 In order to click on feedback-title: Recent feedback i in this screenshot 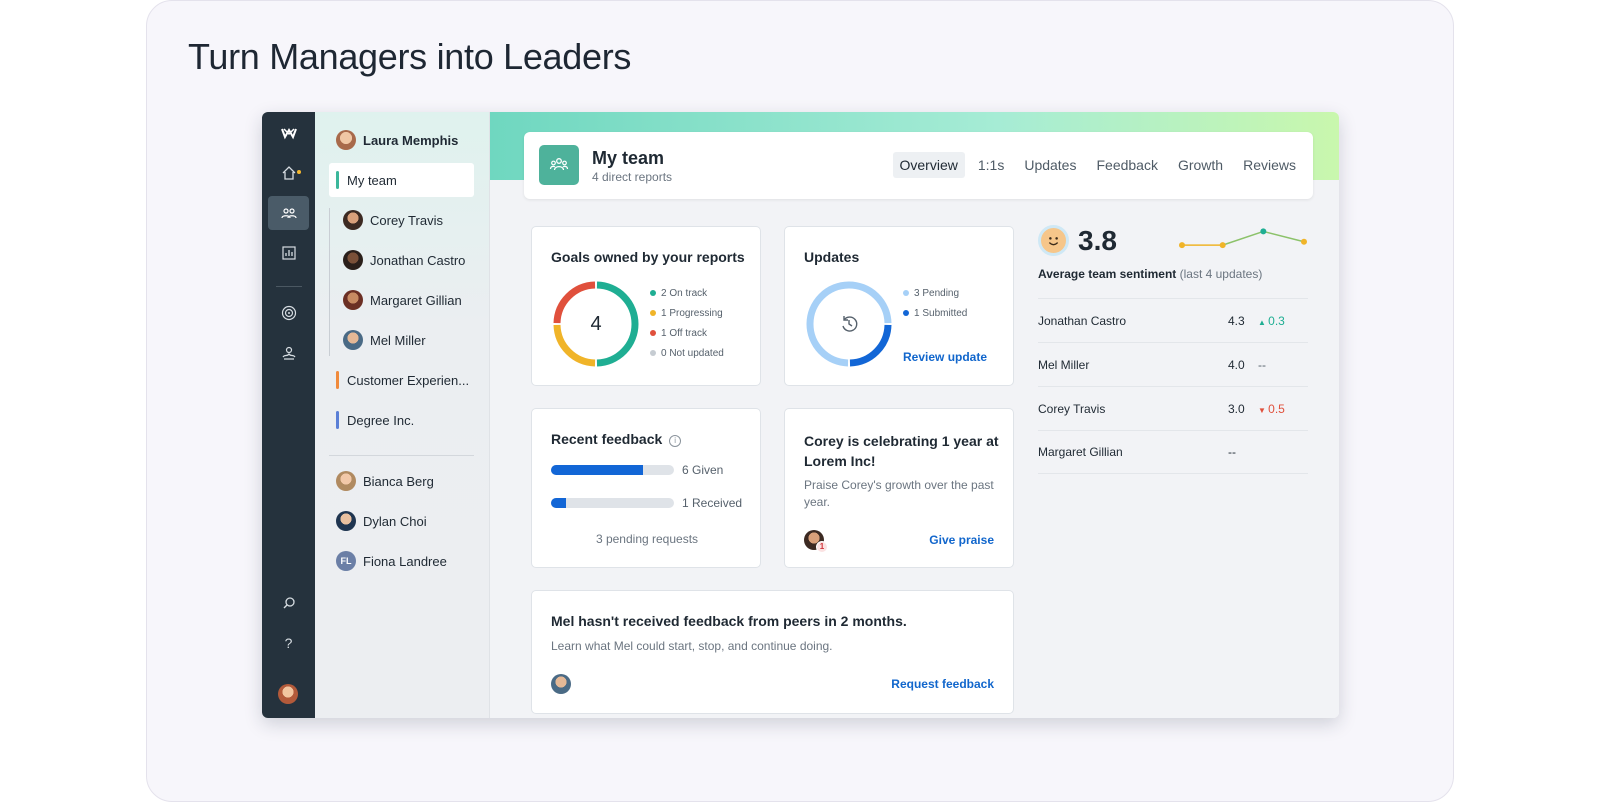, I will do `click(616, 439)`.